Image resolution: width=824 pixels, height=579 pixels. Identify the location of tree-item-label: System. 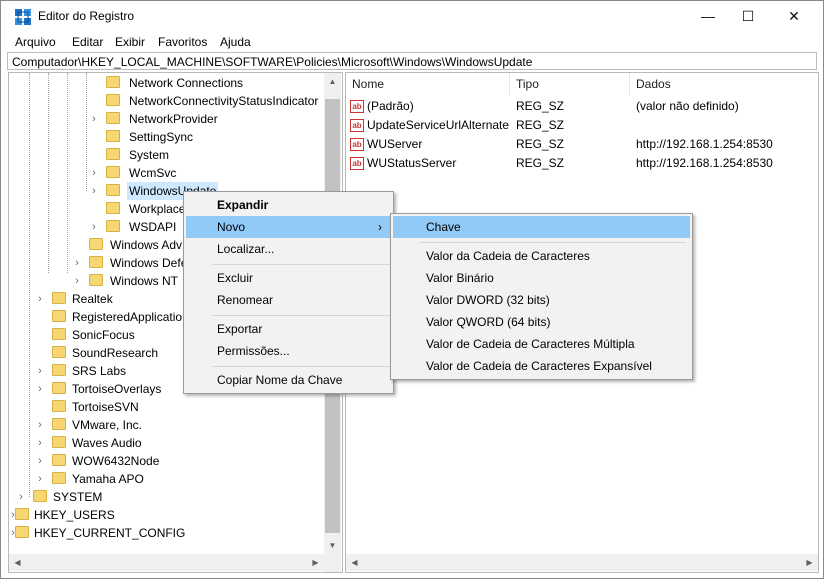
(149, 155).